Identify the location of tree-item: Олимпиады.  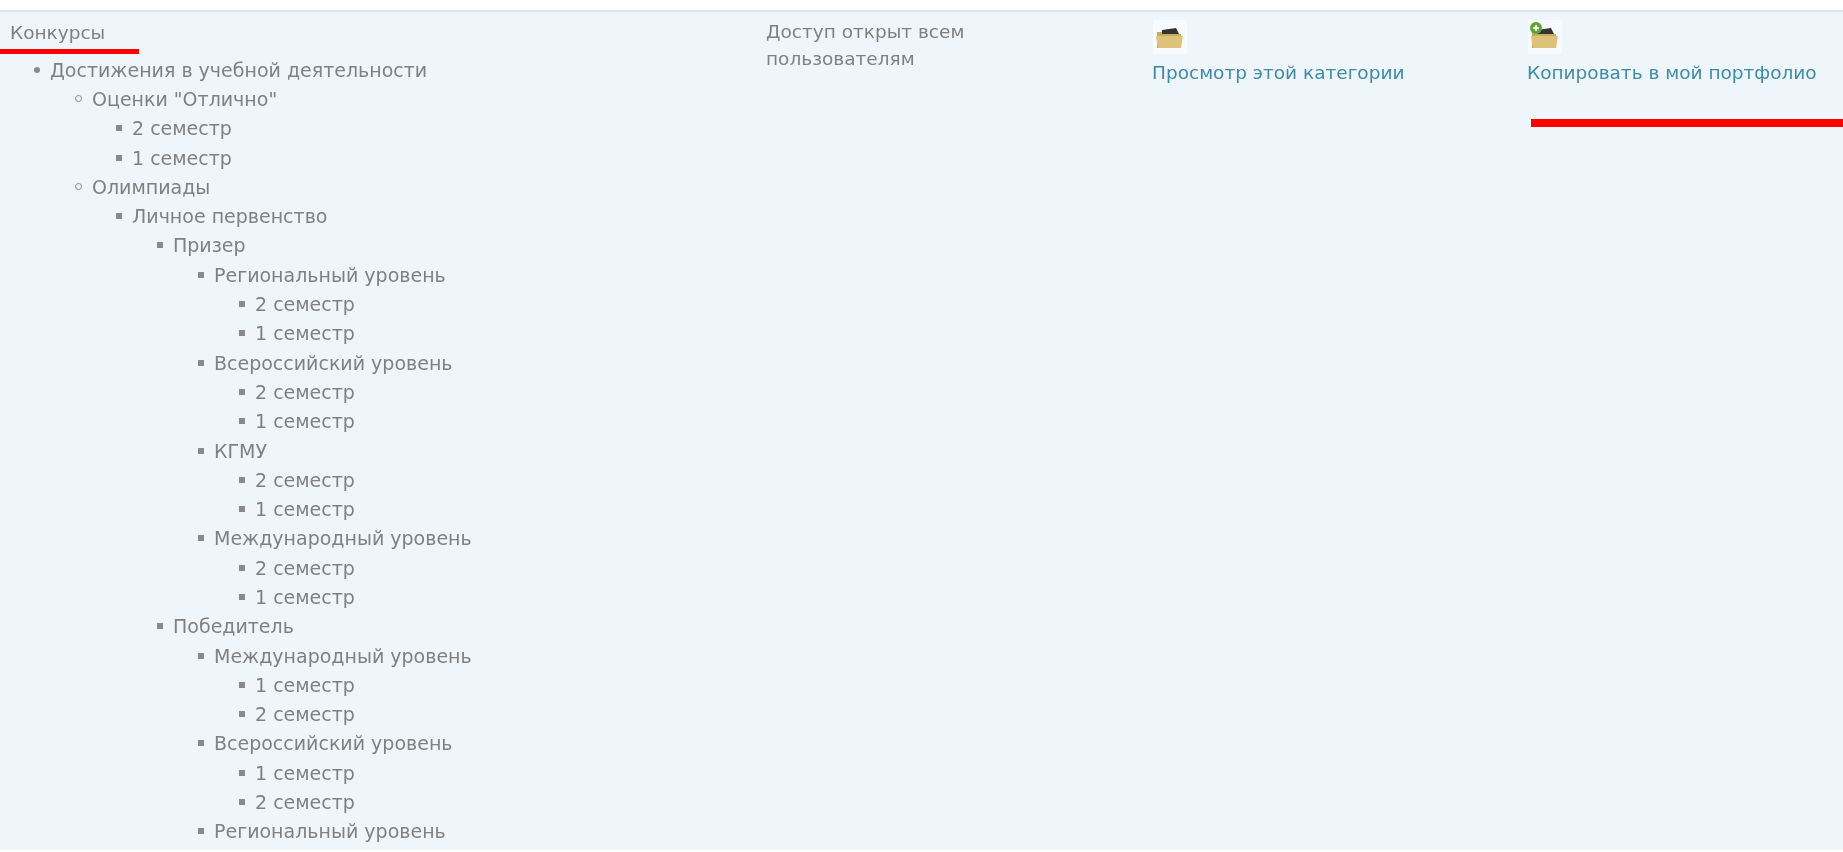
(151, 186).